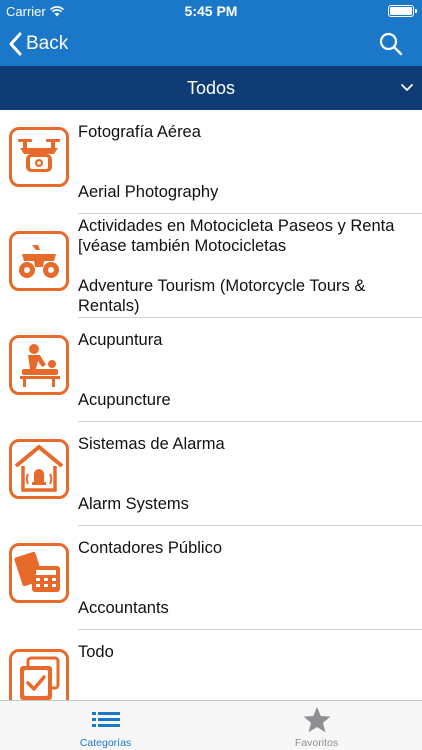 The height and width of the screenshot is (750, 422). What do you see at coordinates (39, 674) in the screenshot?
I see `checklist-icon` at bounding box center [39, 674].